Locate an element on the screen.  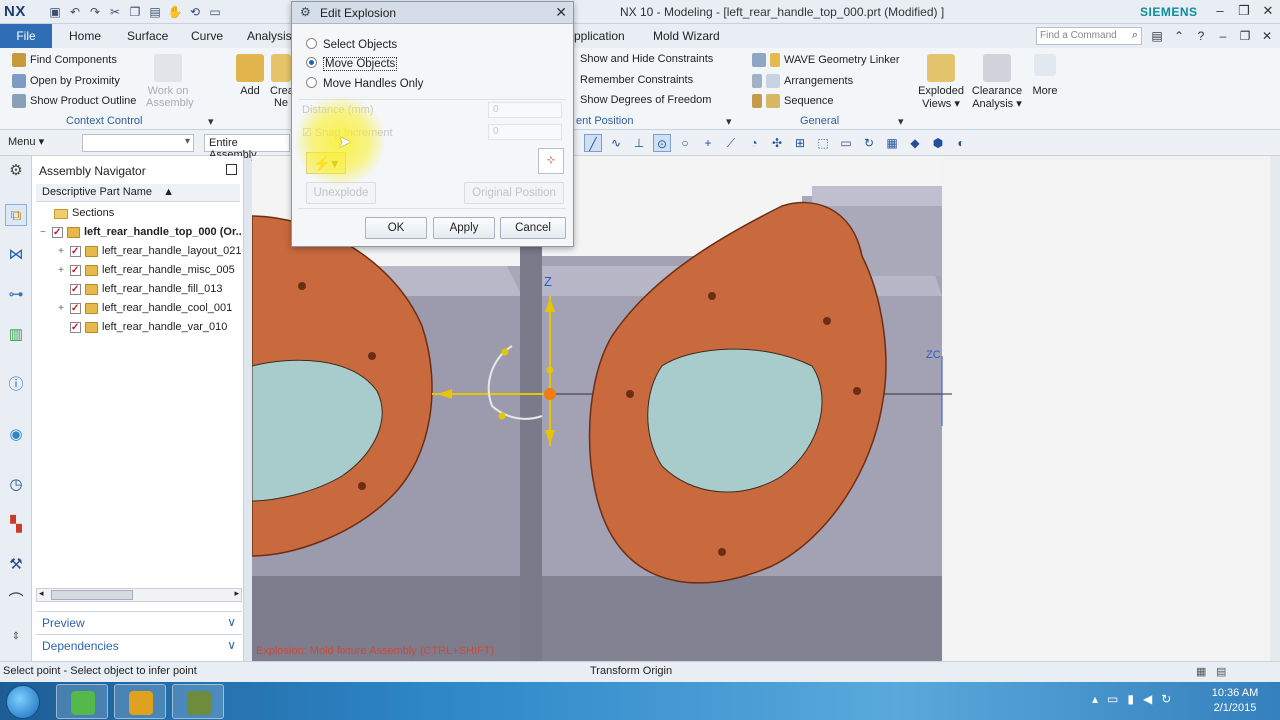
tab-analysis: Analysis is located at coordinates (269, 36).